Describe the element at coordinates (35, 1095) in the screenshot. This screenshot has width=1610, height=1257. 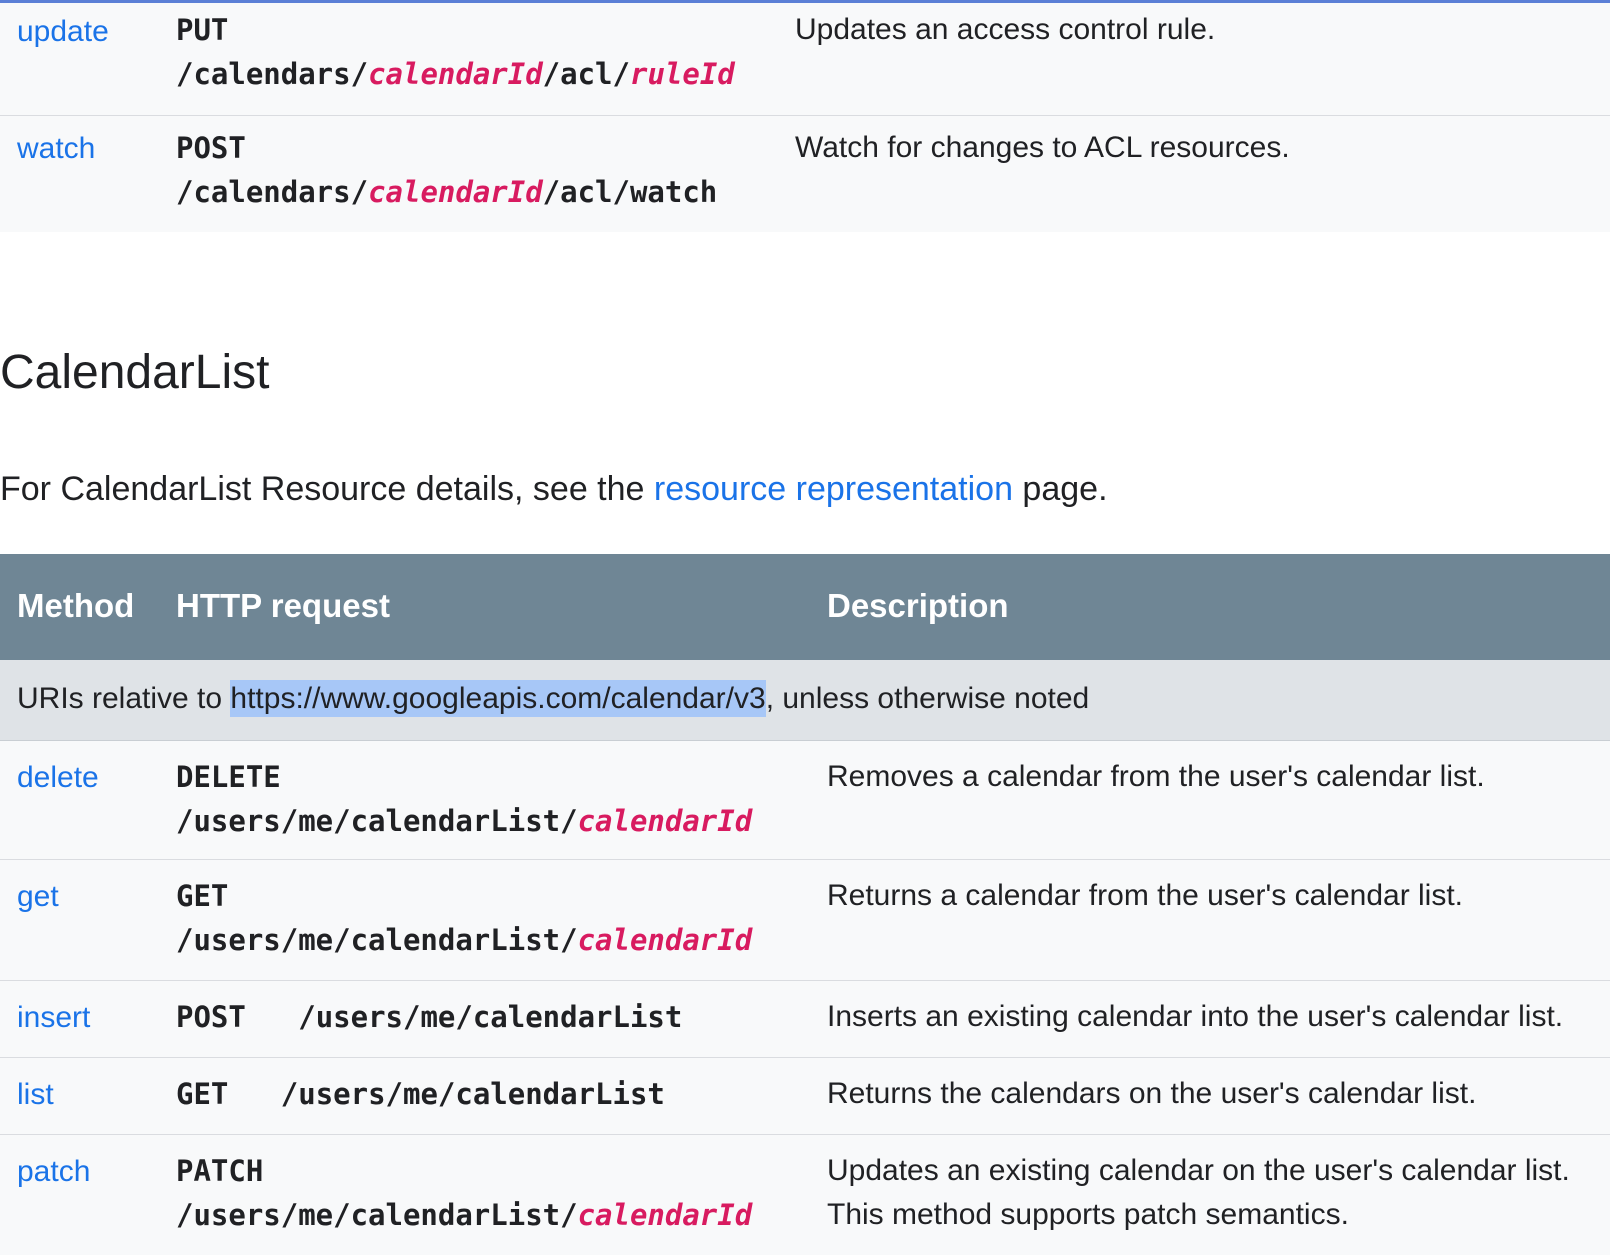
I see `method-link-list: list` at that location.